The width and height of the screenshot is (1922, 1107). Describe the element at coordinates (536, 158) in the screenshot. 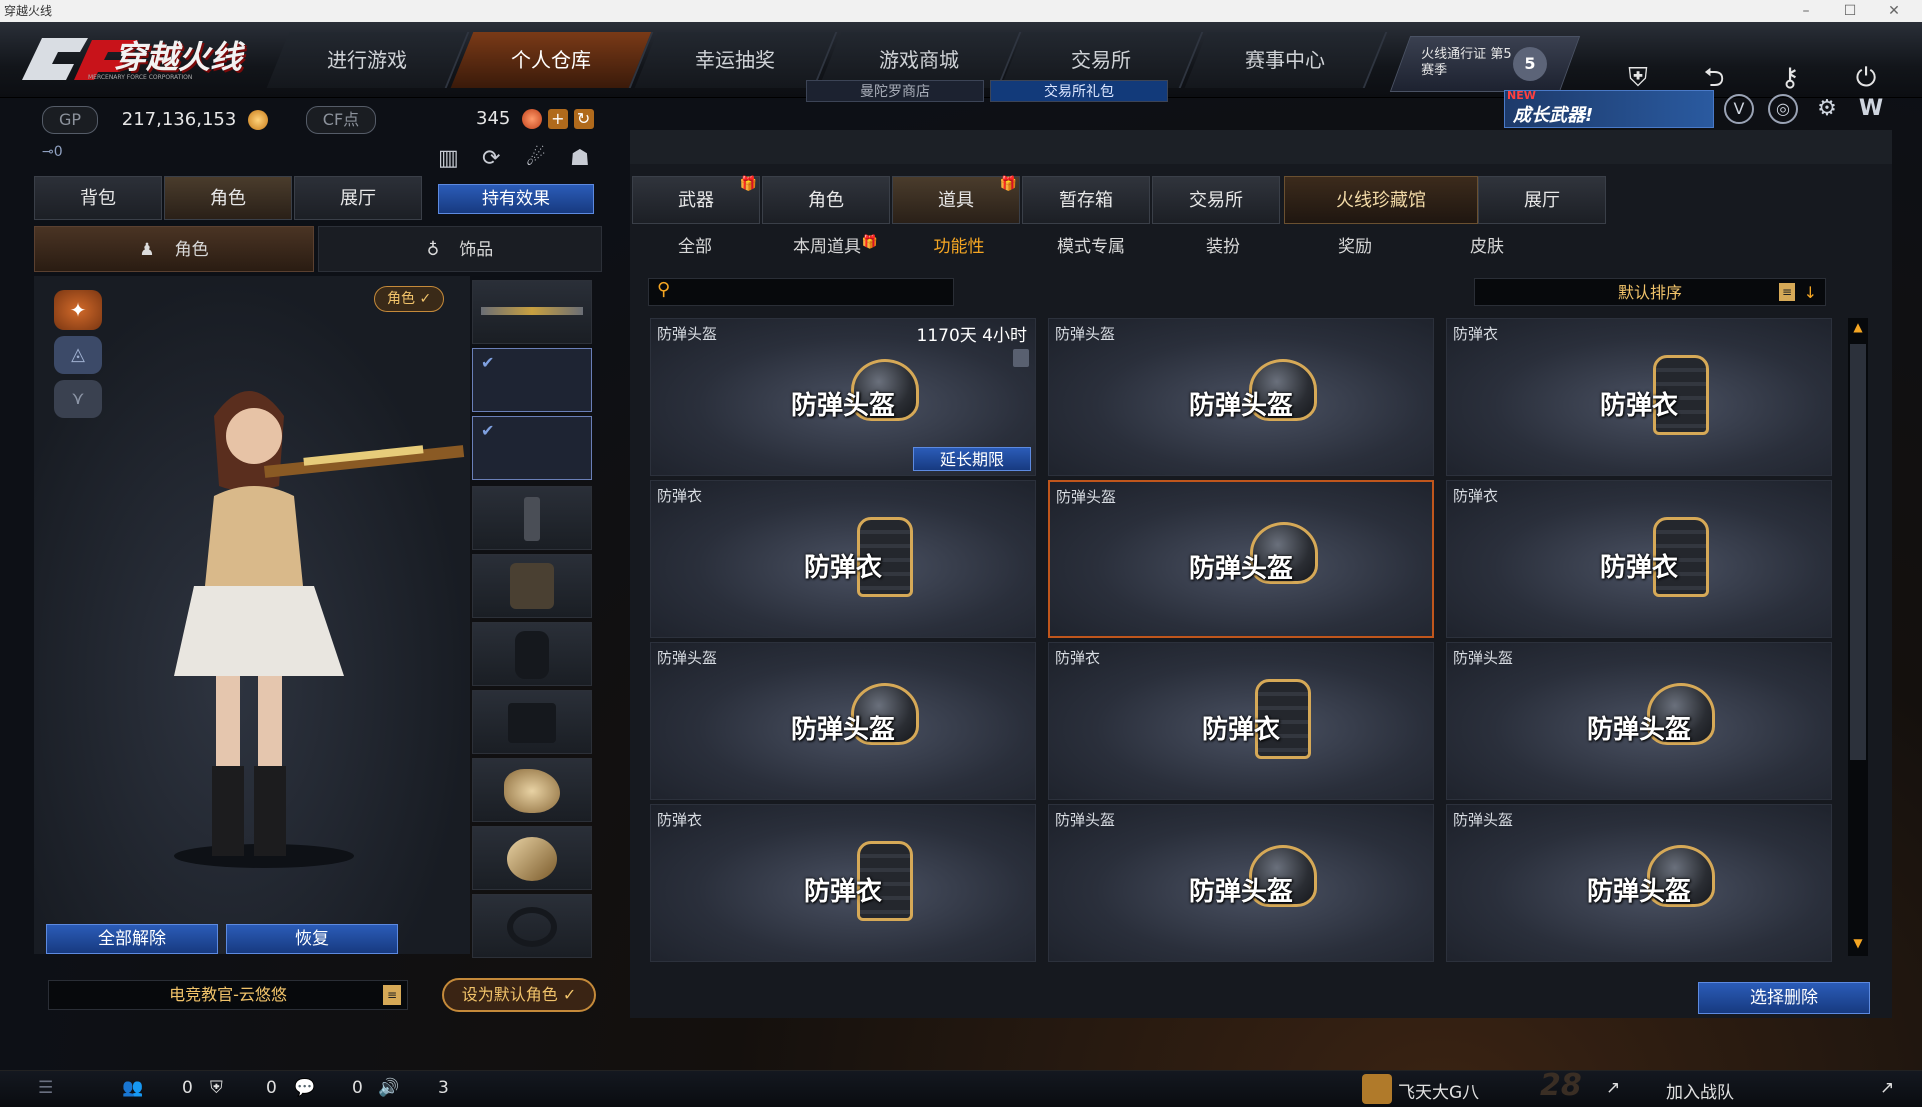

I see `pose-icon: ☄` at that location.